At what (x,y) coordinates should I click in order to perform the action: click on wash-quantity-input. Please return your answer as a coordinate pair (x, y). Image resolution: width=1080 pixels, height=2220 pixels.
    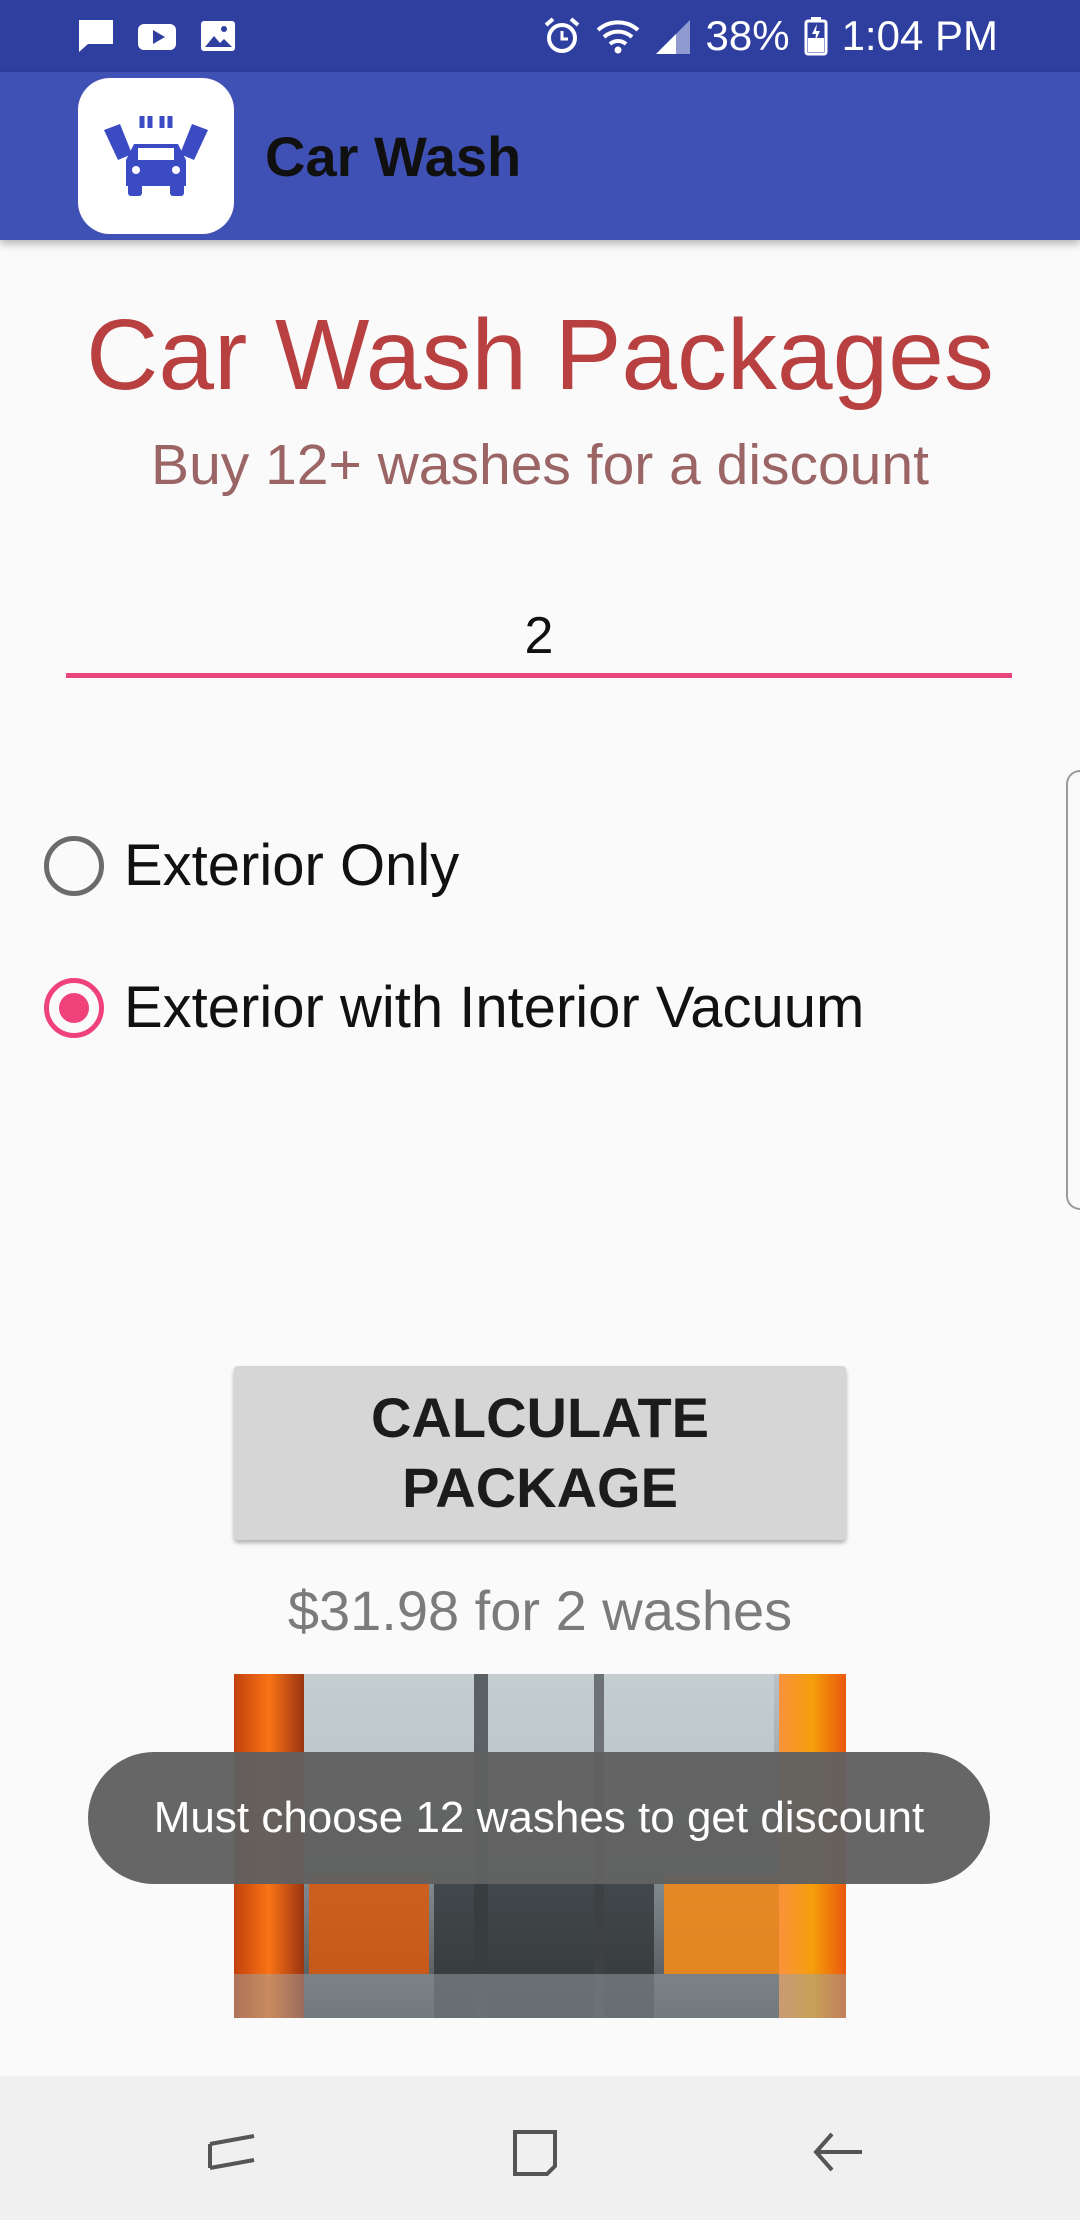
    Looking at the image, I should click on (539, 638).